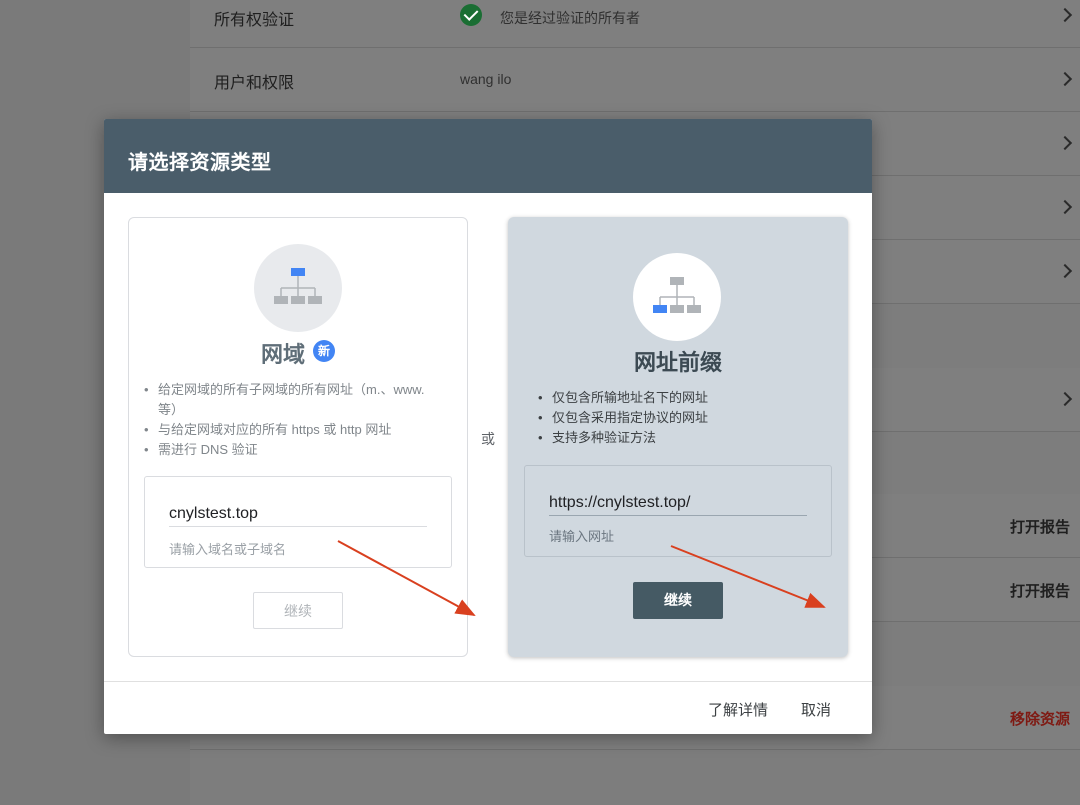  Describe the element at coordinates (290, 450) in the screenshot. I see `list-item: 需进行 DNS 验证` at that location.